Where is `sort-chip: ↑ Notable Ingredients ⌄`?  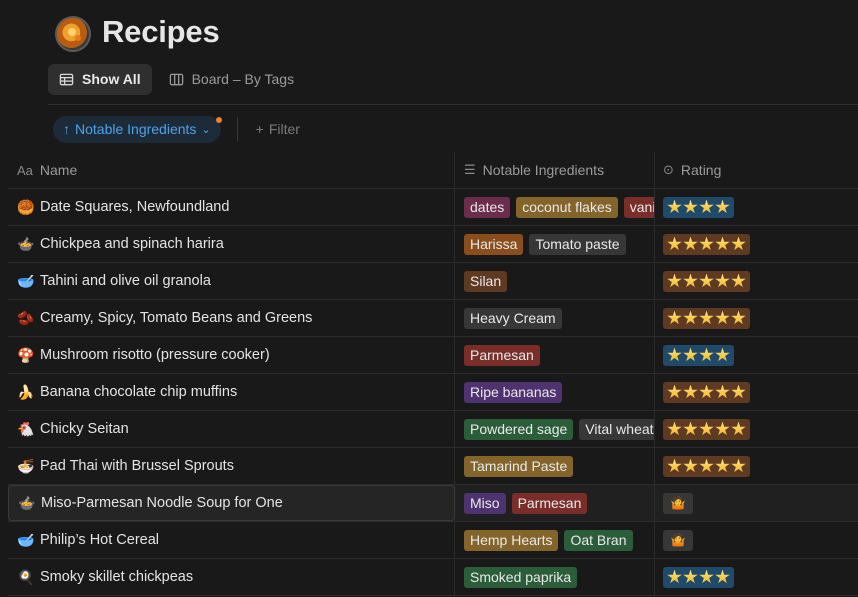
sort-chip: ↑ Notable Ingredients ⌄ is located at coordinates (137, 129).